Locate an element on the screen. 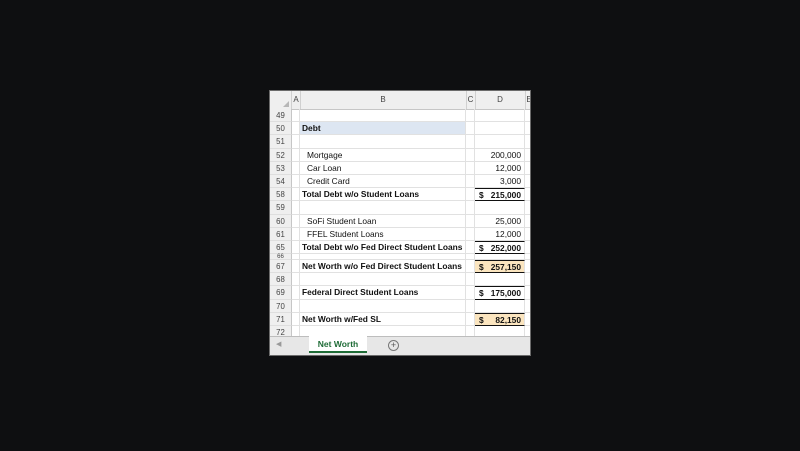 The width and height of the screenshot is (800, 451). cell-b-label: Debt is located at coordinates (383, 129).